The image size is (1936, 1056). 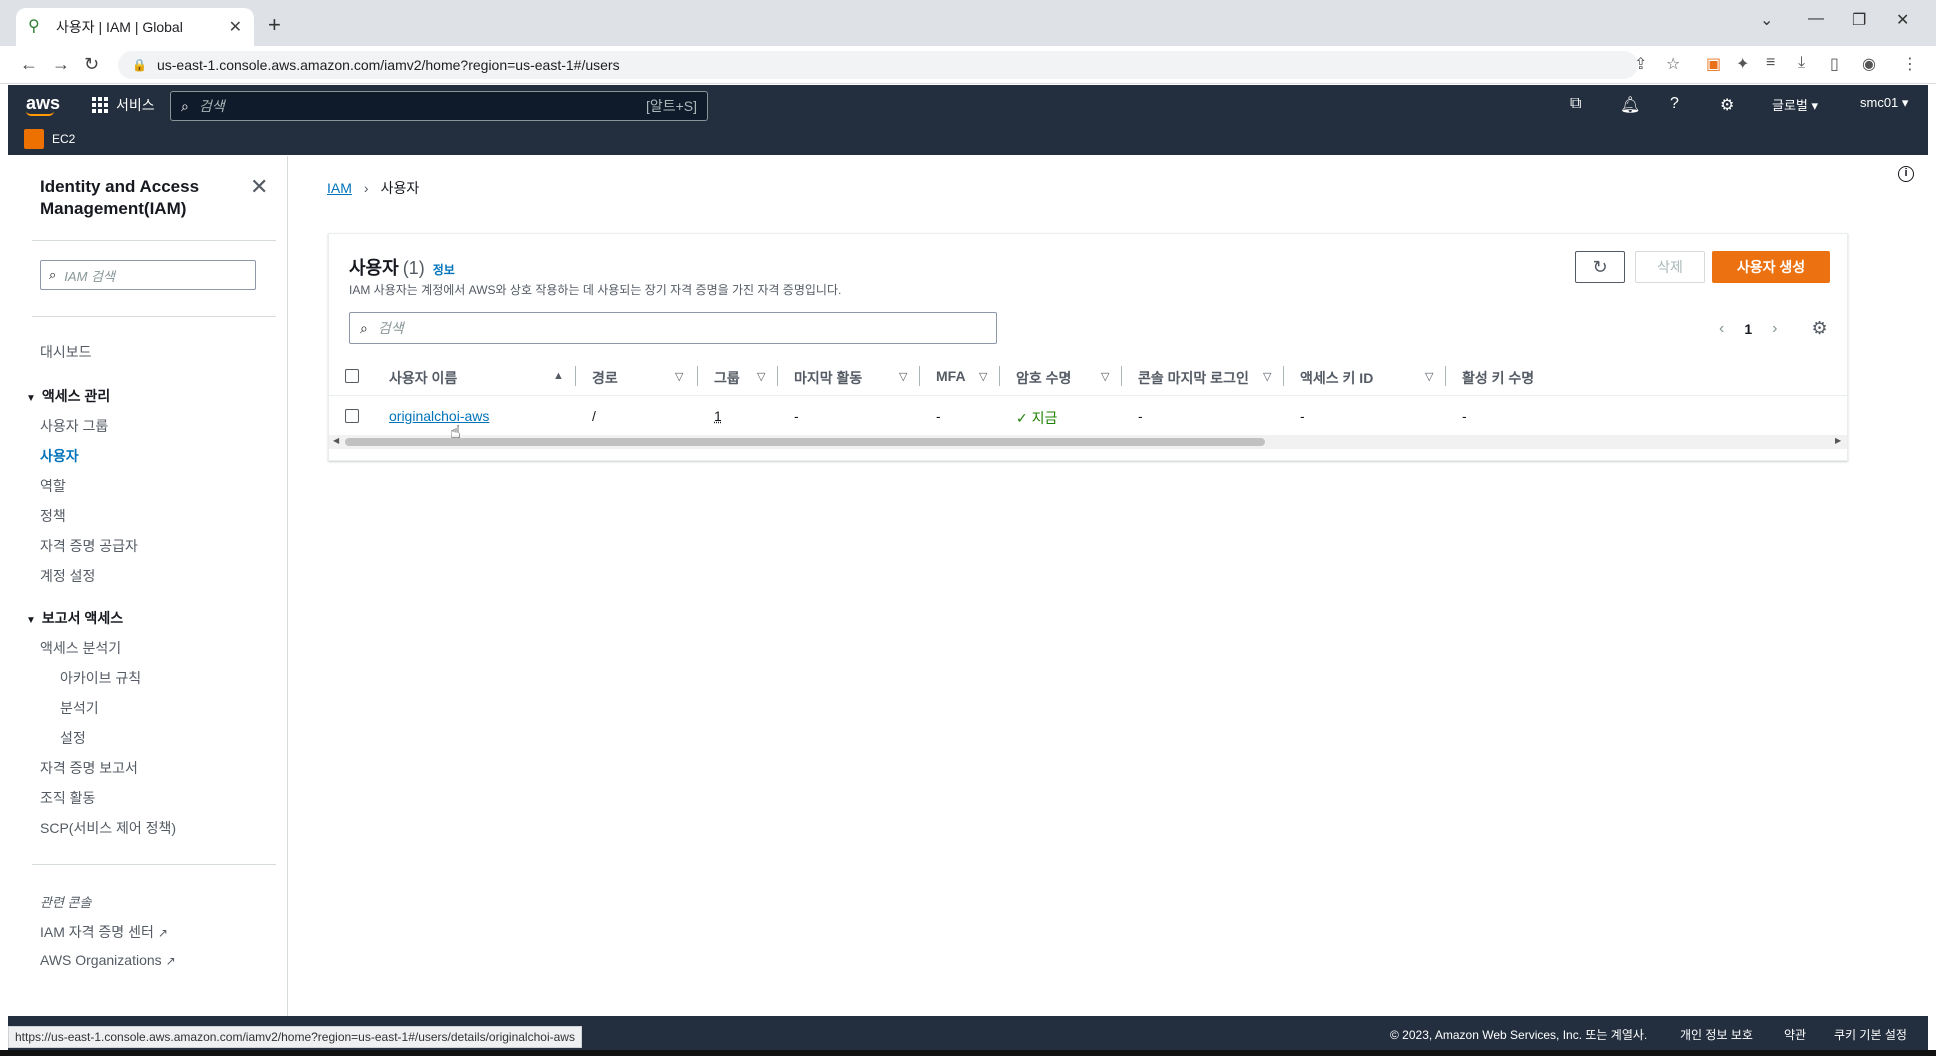 What do you see at coordinates (1673, 64) in the screenshot?
I see `bookmark-star-icon: ☆` at bounding box center [1673, 64].